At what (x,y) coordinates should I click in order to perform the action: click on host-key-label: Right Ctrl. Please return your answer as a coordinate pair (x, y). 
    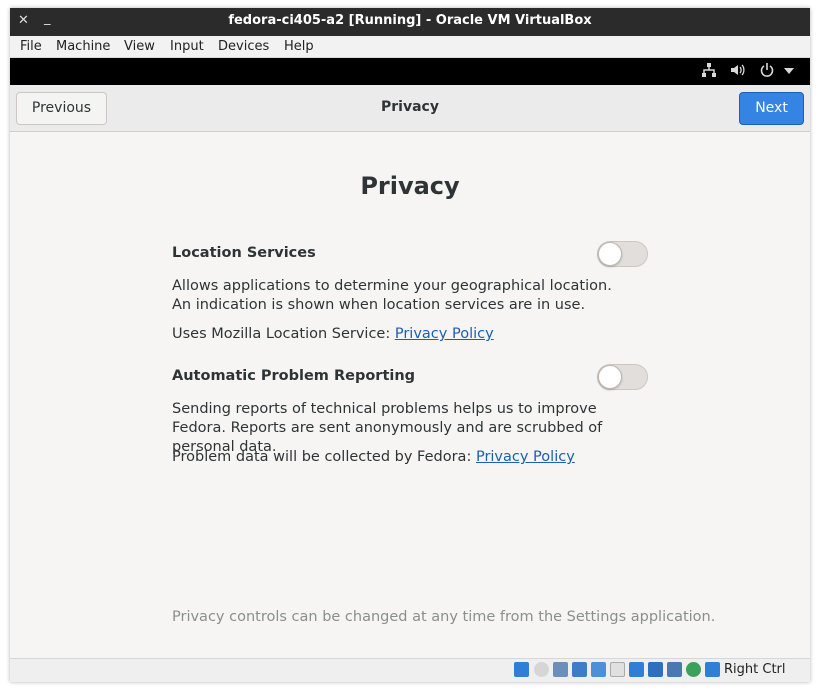
    Looking at the image, I should click on (755, 669).